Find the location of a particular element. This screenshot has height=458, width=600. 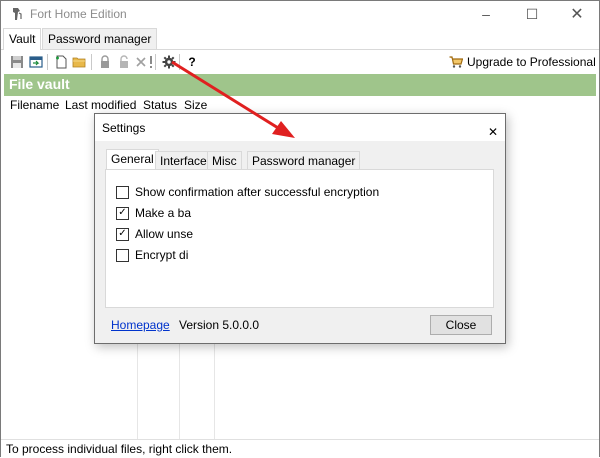

close-button: Close is located at coordinates (461, 325).